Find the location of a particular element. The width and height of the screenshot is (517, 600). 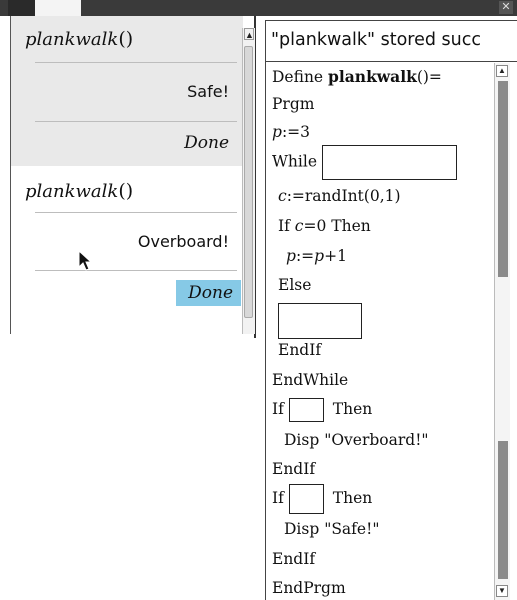

scroll-down-icon: ▼ is located at coordinates (502, 591).